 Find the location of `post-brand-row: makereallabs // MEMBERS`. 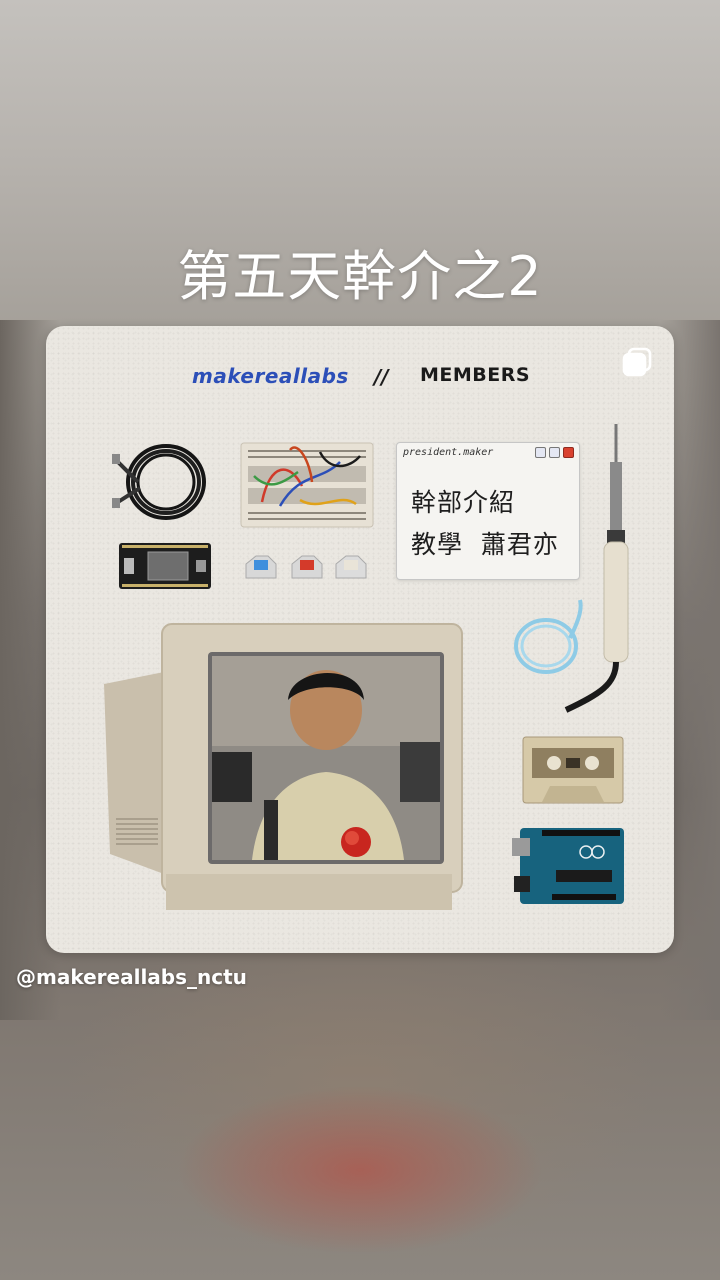

post-brand-row: makereallabs // MEMBERS is located at coordinates (360, 379).